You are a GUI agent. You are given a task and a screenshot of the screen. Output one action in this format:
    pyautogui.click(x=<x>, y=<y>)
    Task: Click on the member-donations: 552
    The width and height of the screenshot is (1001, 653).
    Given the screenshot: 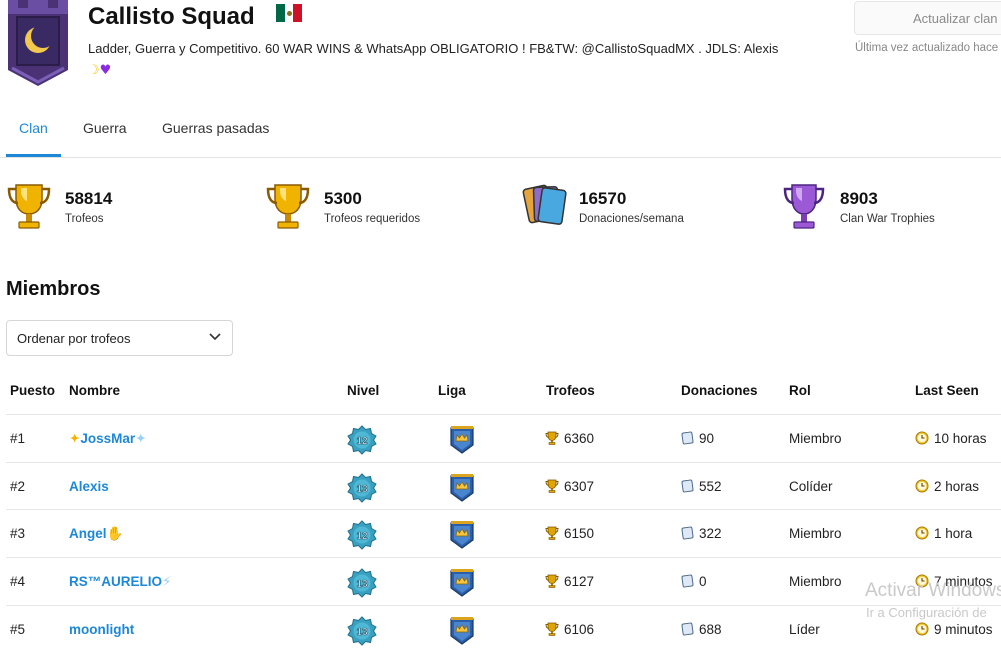 What is the action you would take?
    pyautogui.click(x=701, y=486)
    